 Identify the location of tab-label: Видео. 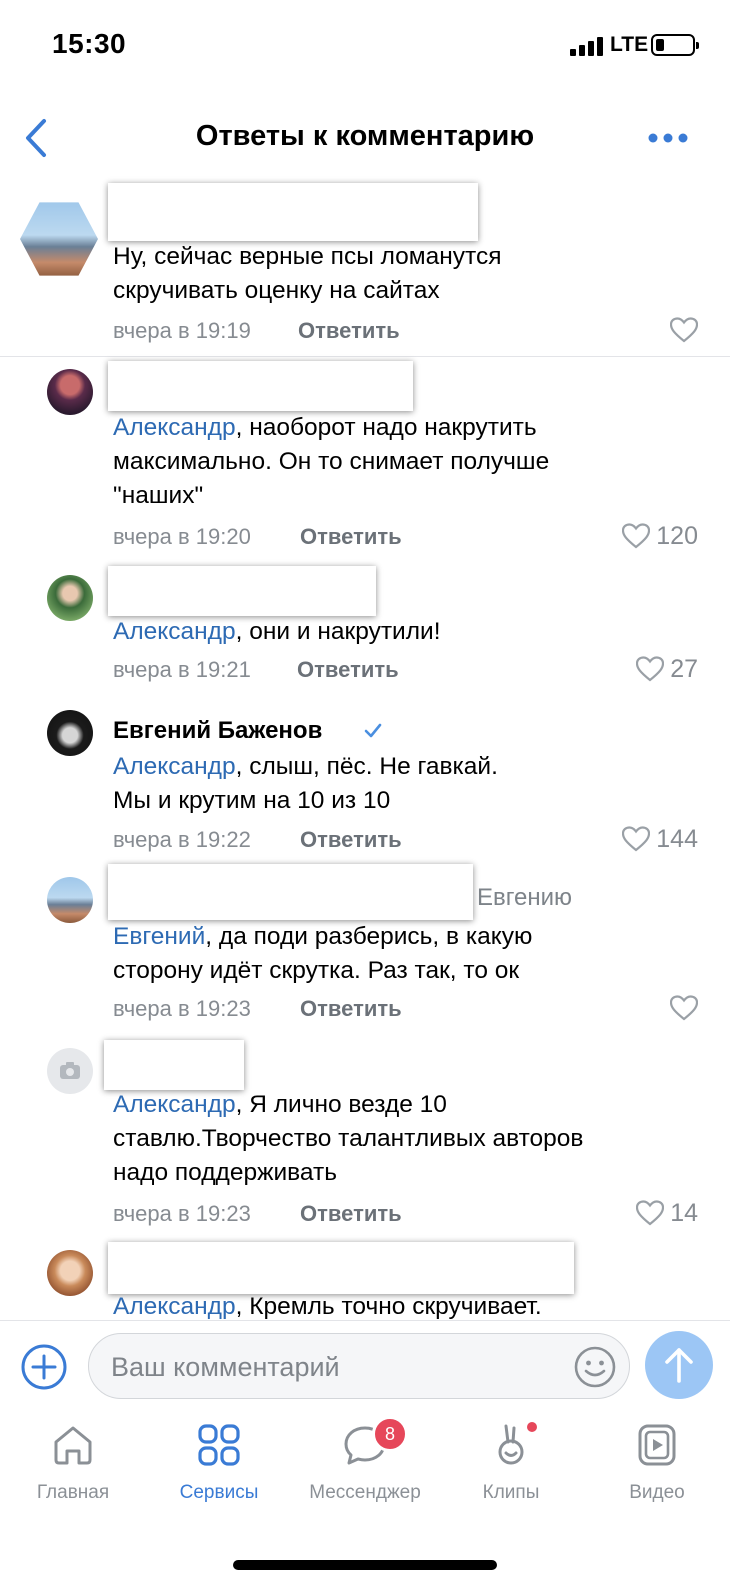
(657, 1492).